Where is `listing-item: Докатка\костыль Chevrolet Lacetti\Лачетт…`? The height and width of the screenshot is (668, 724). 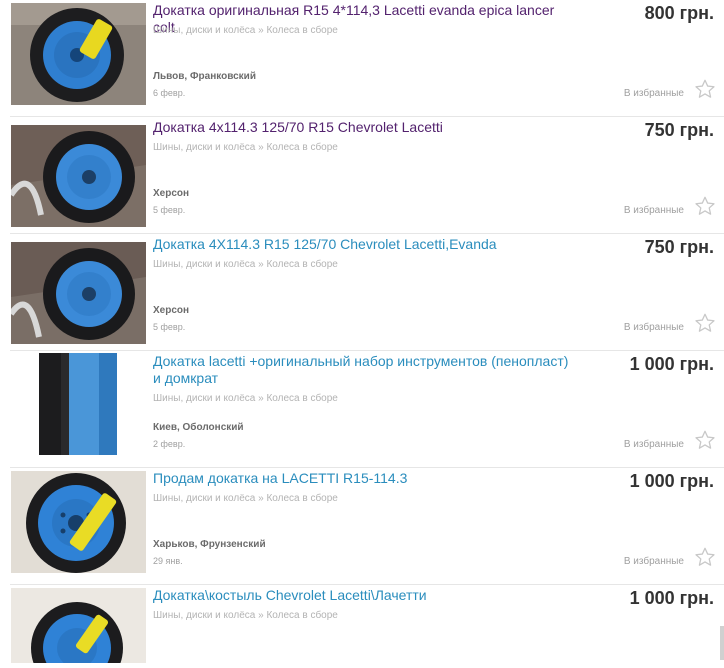 listing-item: Докатка\костыль Chevrolet Lacetti\Лачетт… is located at coordinates (362, 626).